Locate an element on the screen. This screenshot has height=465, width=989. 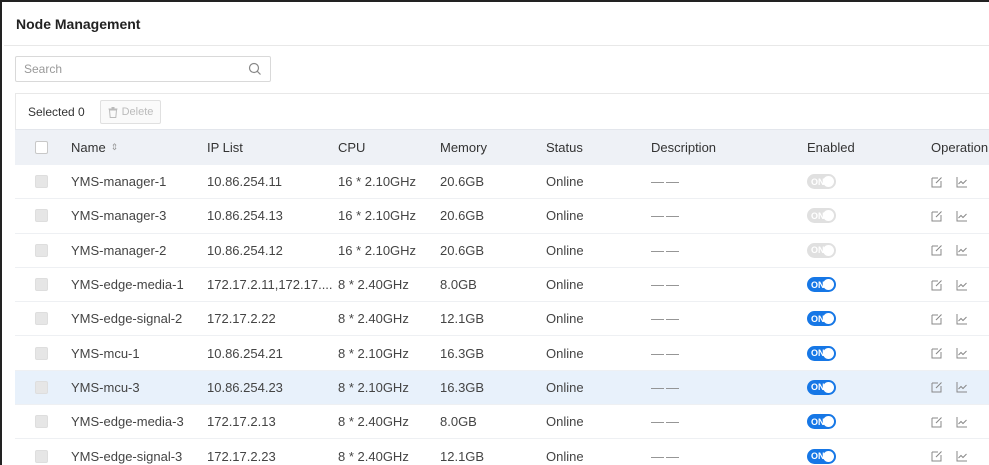
delete-button: Delete is located at coordinates (130, 112).